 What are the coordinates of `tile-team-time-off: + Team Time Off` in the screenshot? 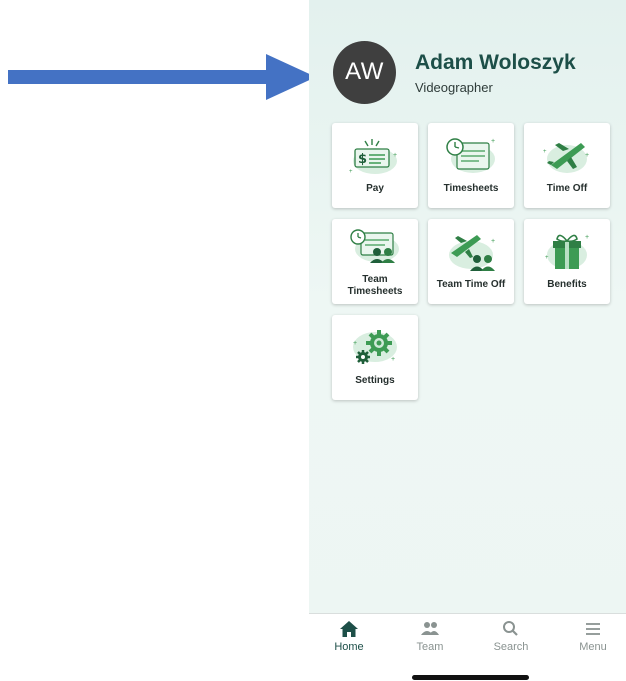 It's located at (471, 261).